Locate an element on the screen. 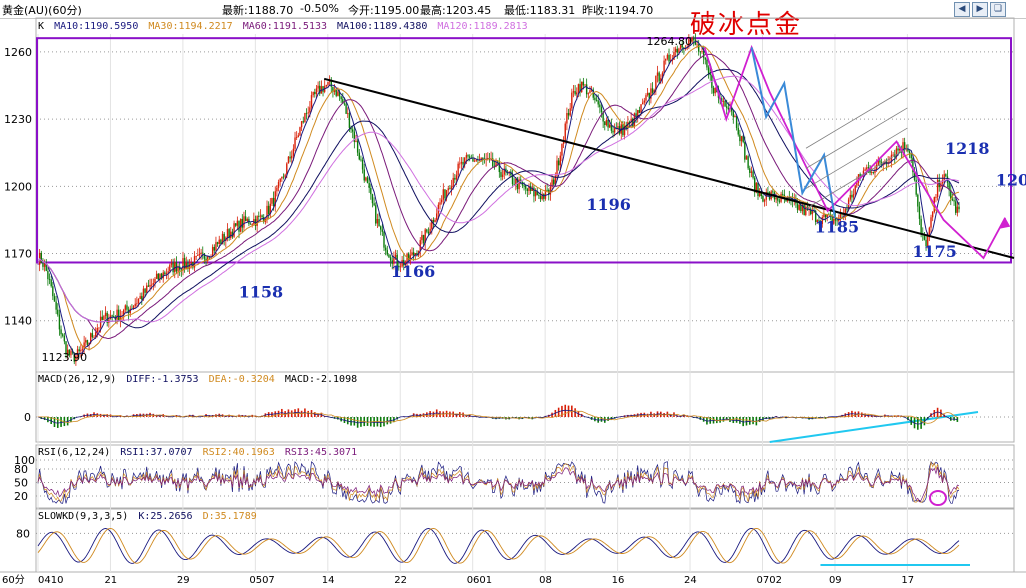 The height and width of the screenshot is (588, 1026). x-tick-label: 22 is located at coordinates (400, 580).